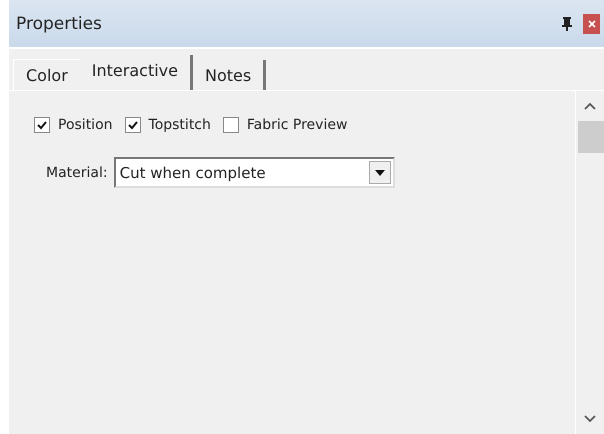 This screenshot has height=434, width=604. Describe the element at coordinates (567, 23) in the screenshot. I see `pin-icon` at that location.